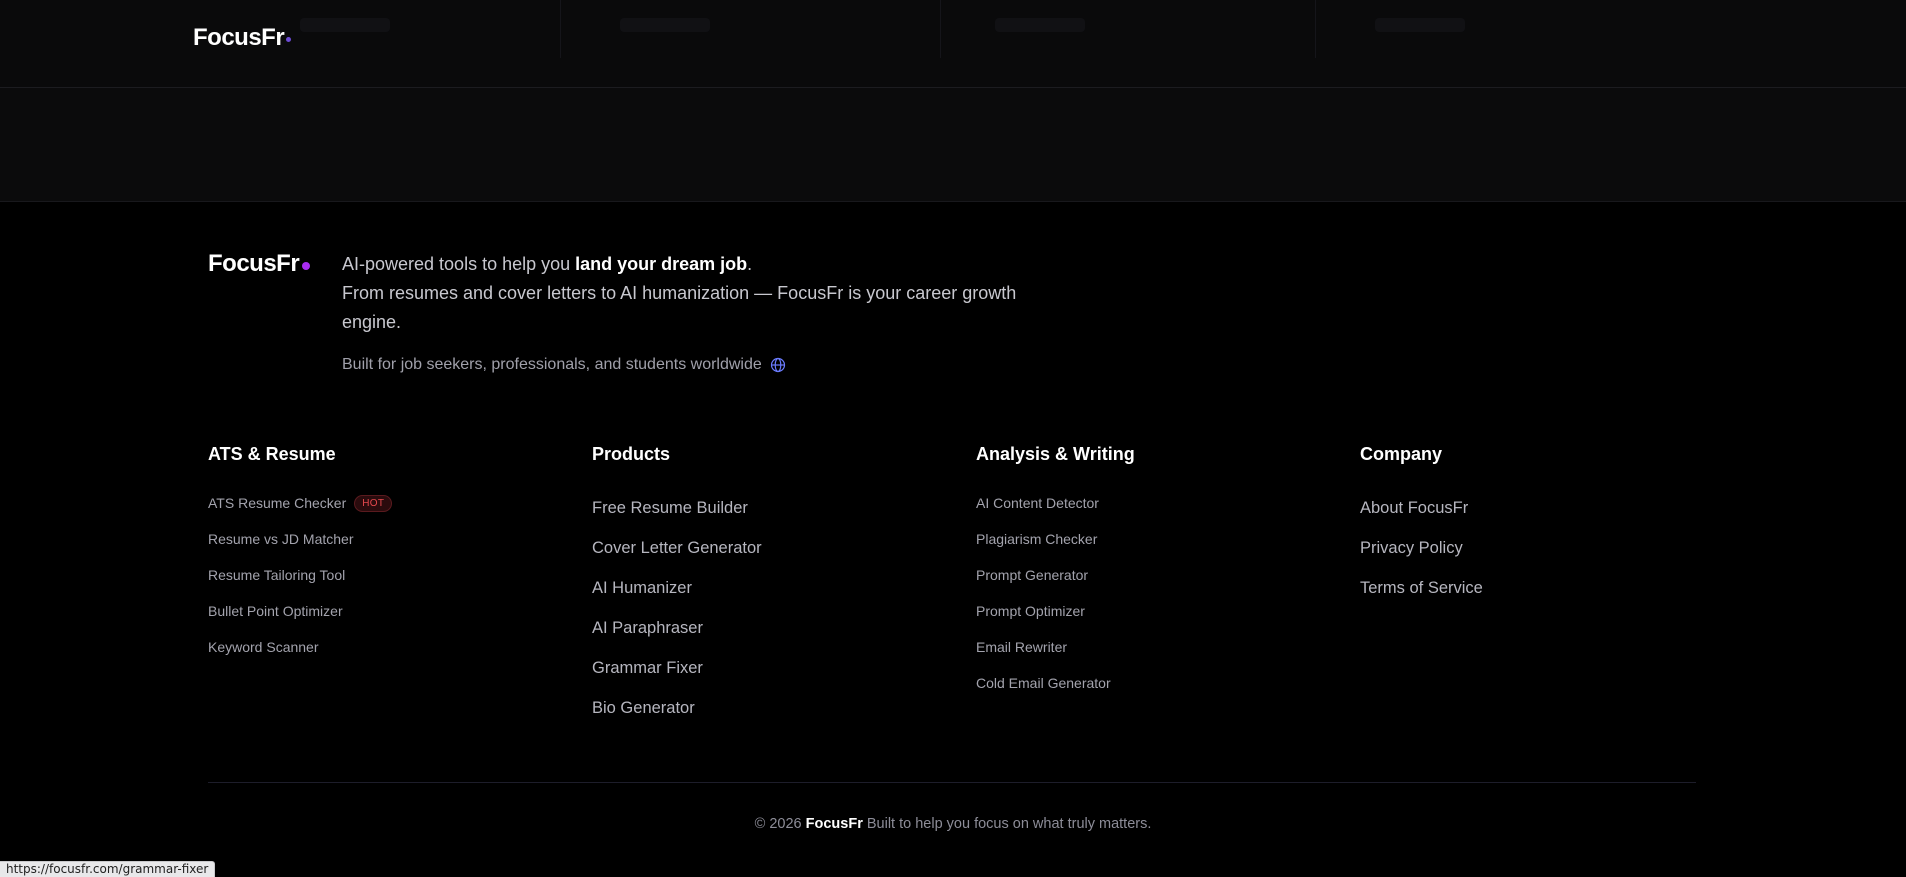 This screenshot has width=1906, height=877. Describe the element at coordinates (1421, 588) in the screenshot. I see `footer-link-terms-of-service: Terms of Service` at that location.